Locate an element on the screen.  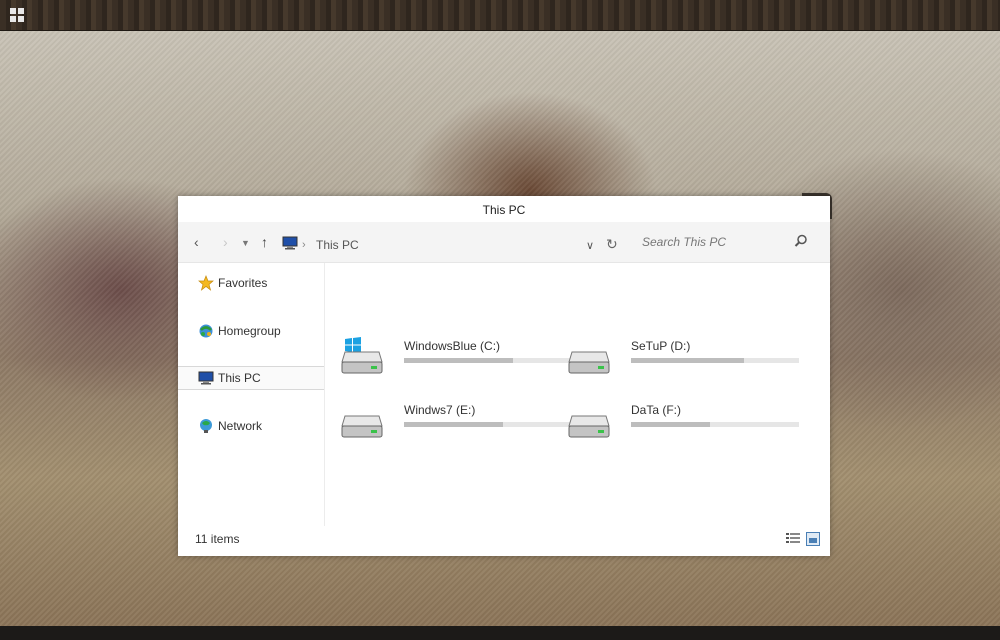
breadcrumb: This PC is located at coordinates (337, 245).